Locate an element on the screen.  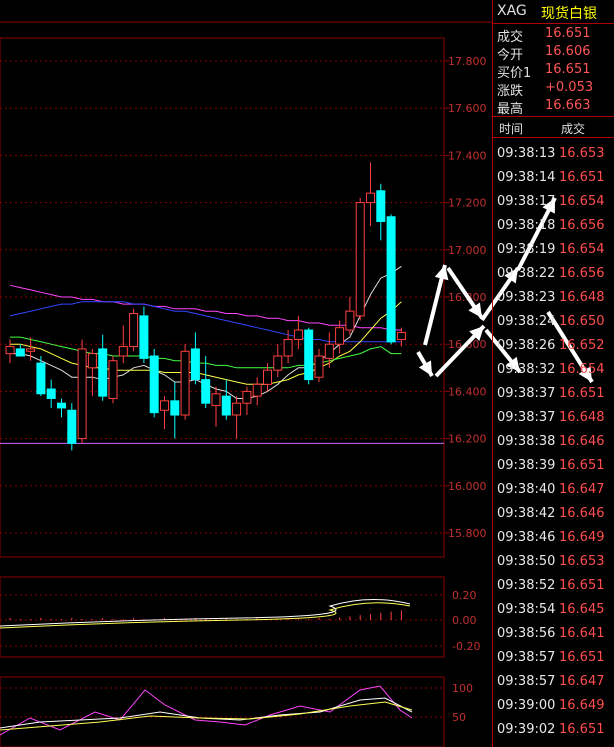
tick-row: 09:38:38 16.646 is located at coordinates (553, 442).